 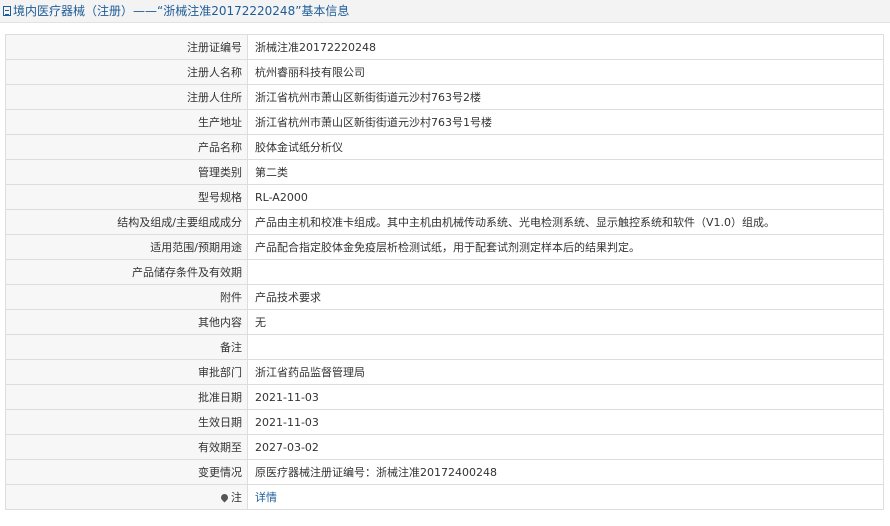 I want to click on row-label: 注册证编号, so click(x=126, y=47).